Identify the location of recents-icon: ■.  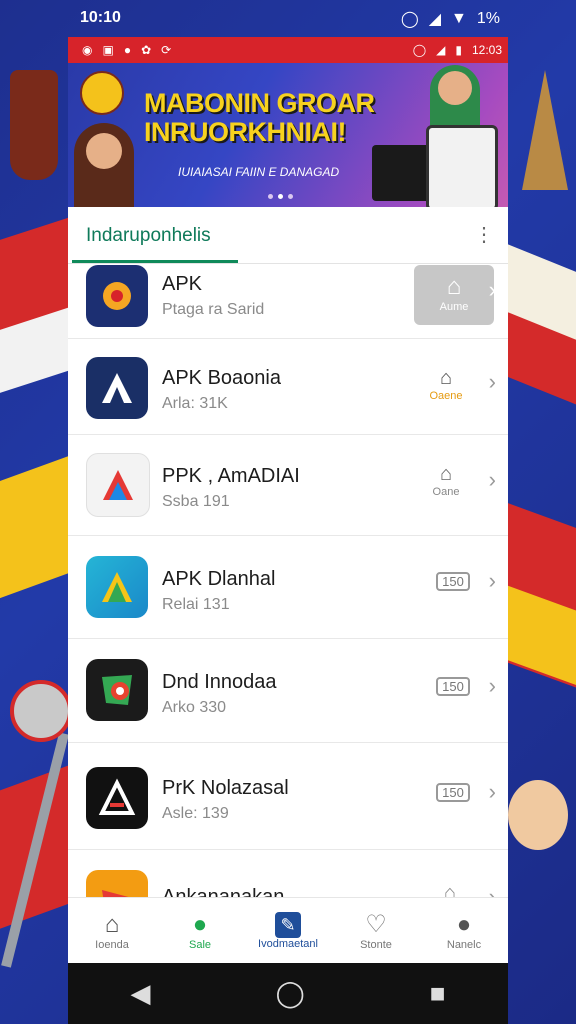
(438, 993).